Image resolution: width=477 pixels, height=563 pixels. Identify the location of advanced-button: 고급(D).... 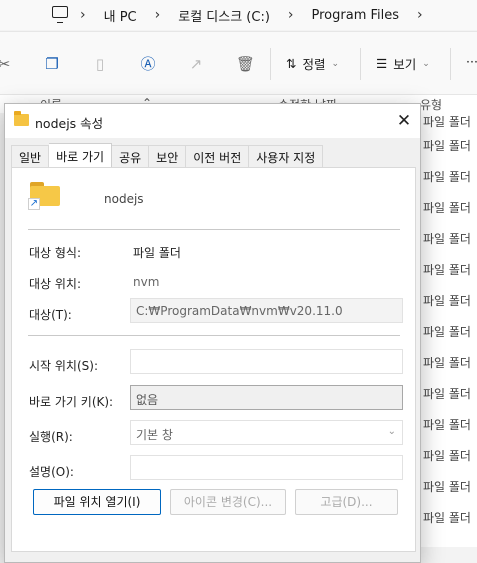
(346, 502).